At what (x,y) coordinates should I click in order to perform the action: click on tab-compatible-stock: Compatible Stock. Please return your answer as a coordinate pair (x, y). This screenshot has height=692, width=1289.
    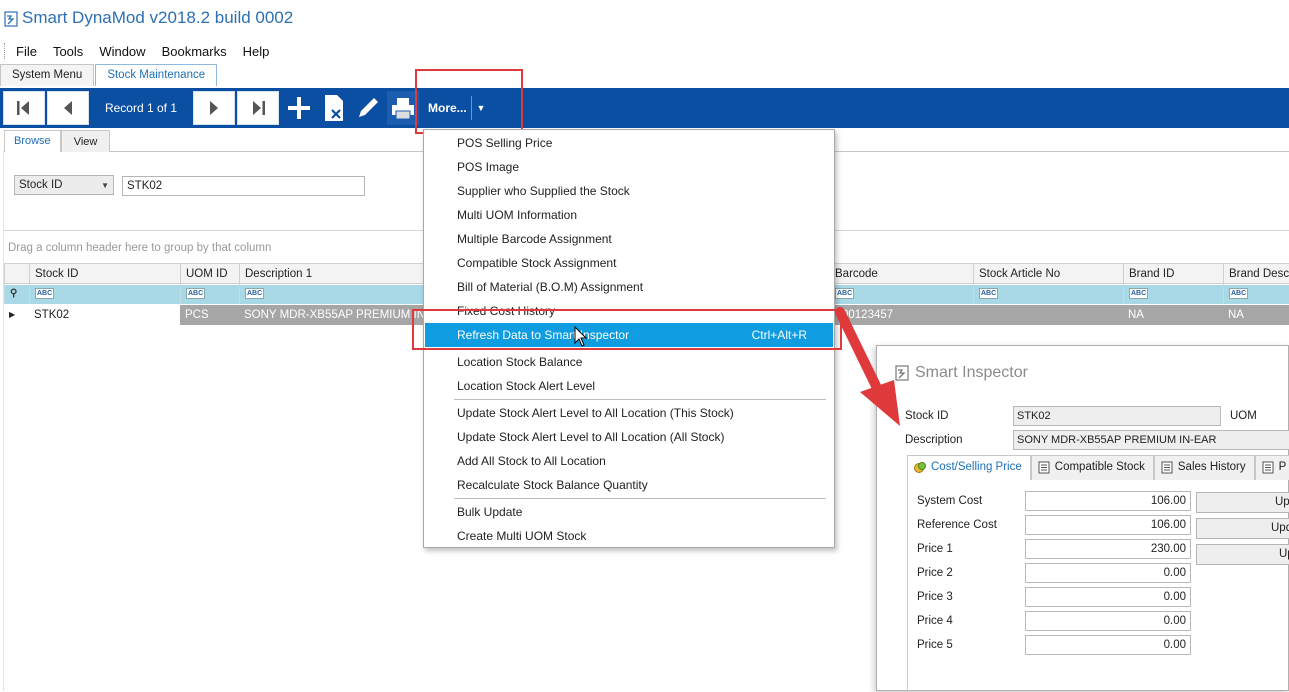
    Looking at the image, I should click on (1092, 467).